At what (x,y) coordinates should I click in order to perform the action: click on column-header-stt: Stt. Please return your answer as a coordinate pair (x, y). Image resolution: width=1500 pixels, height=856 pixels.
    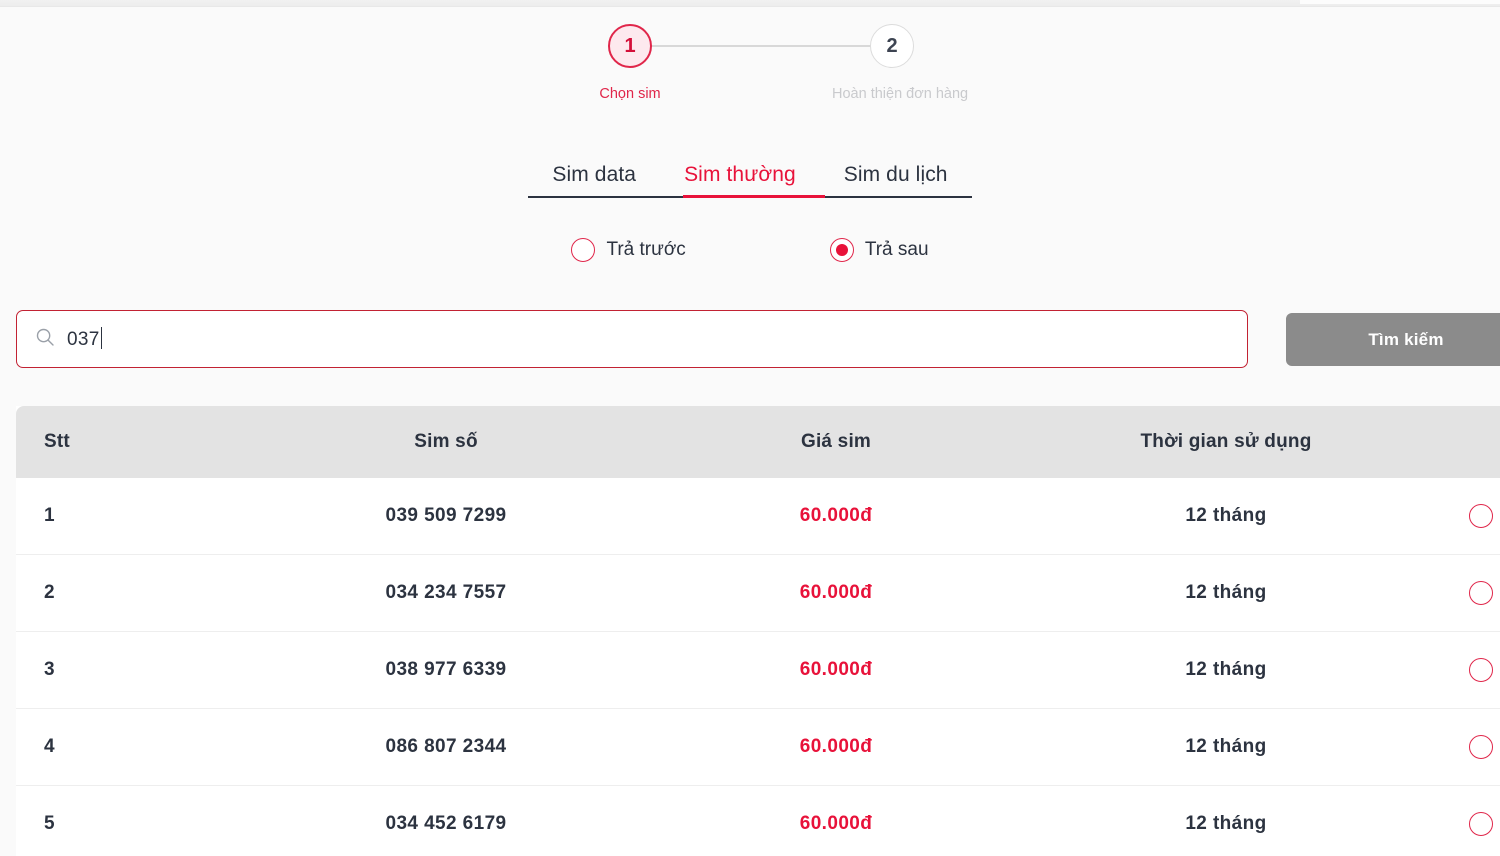
    Looking at the image, I should click on (57, 441).